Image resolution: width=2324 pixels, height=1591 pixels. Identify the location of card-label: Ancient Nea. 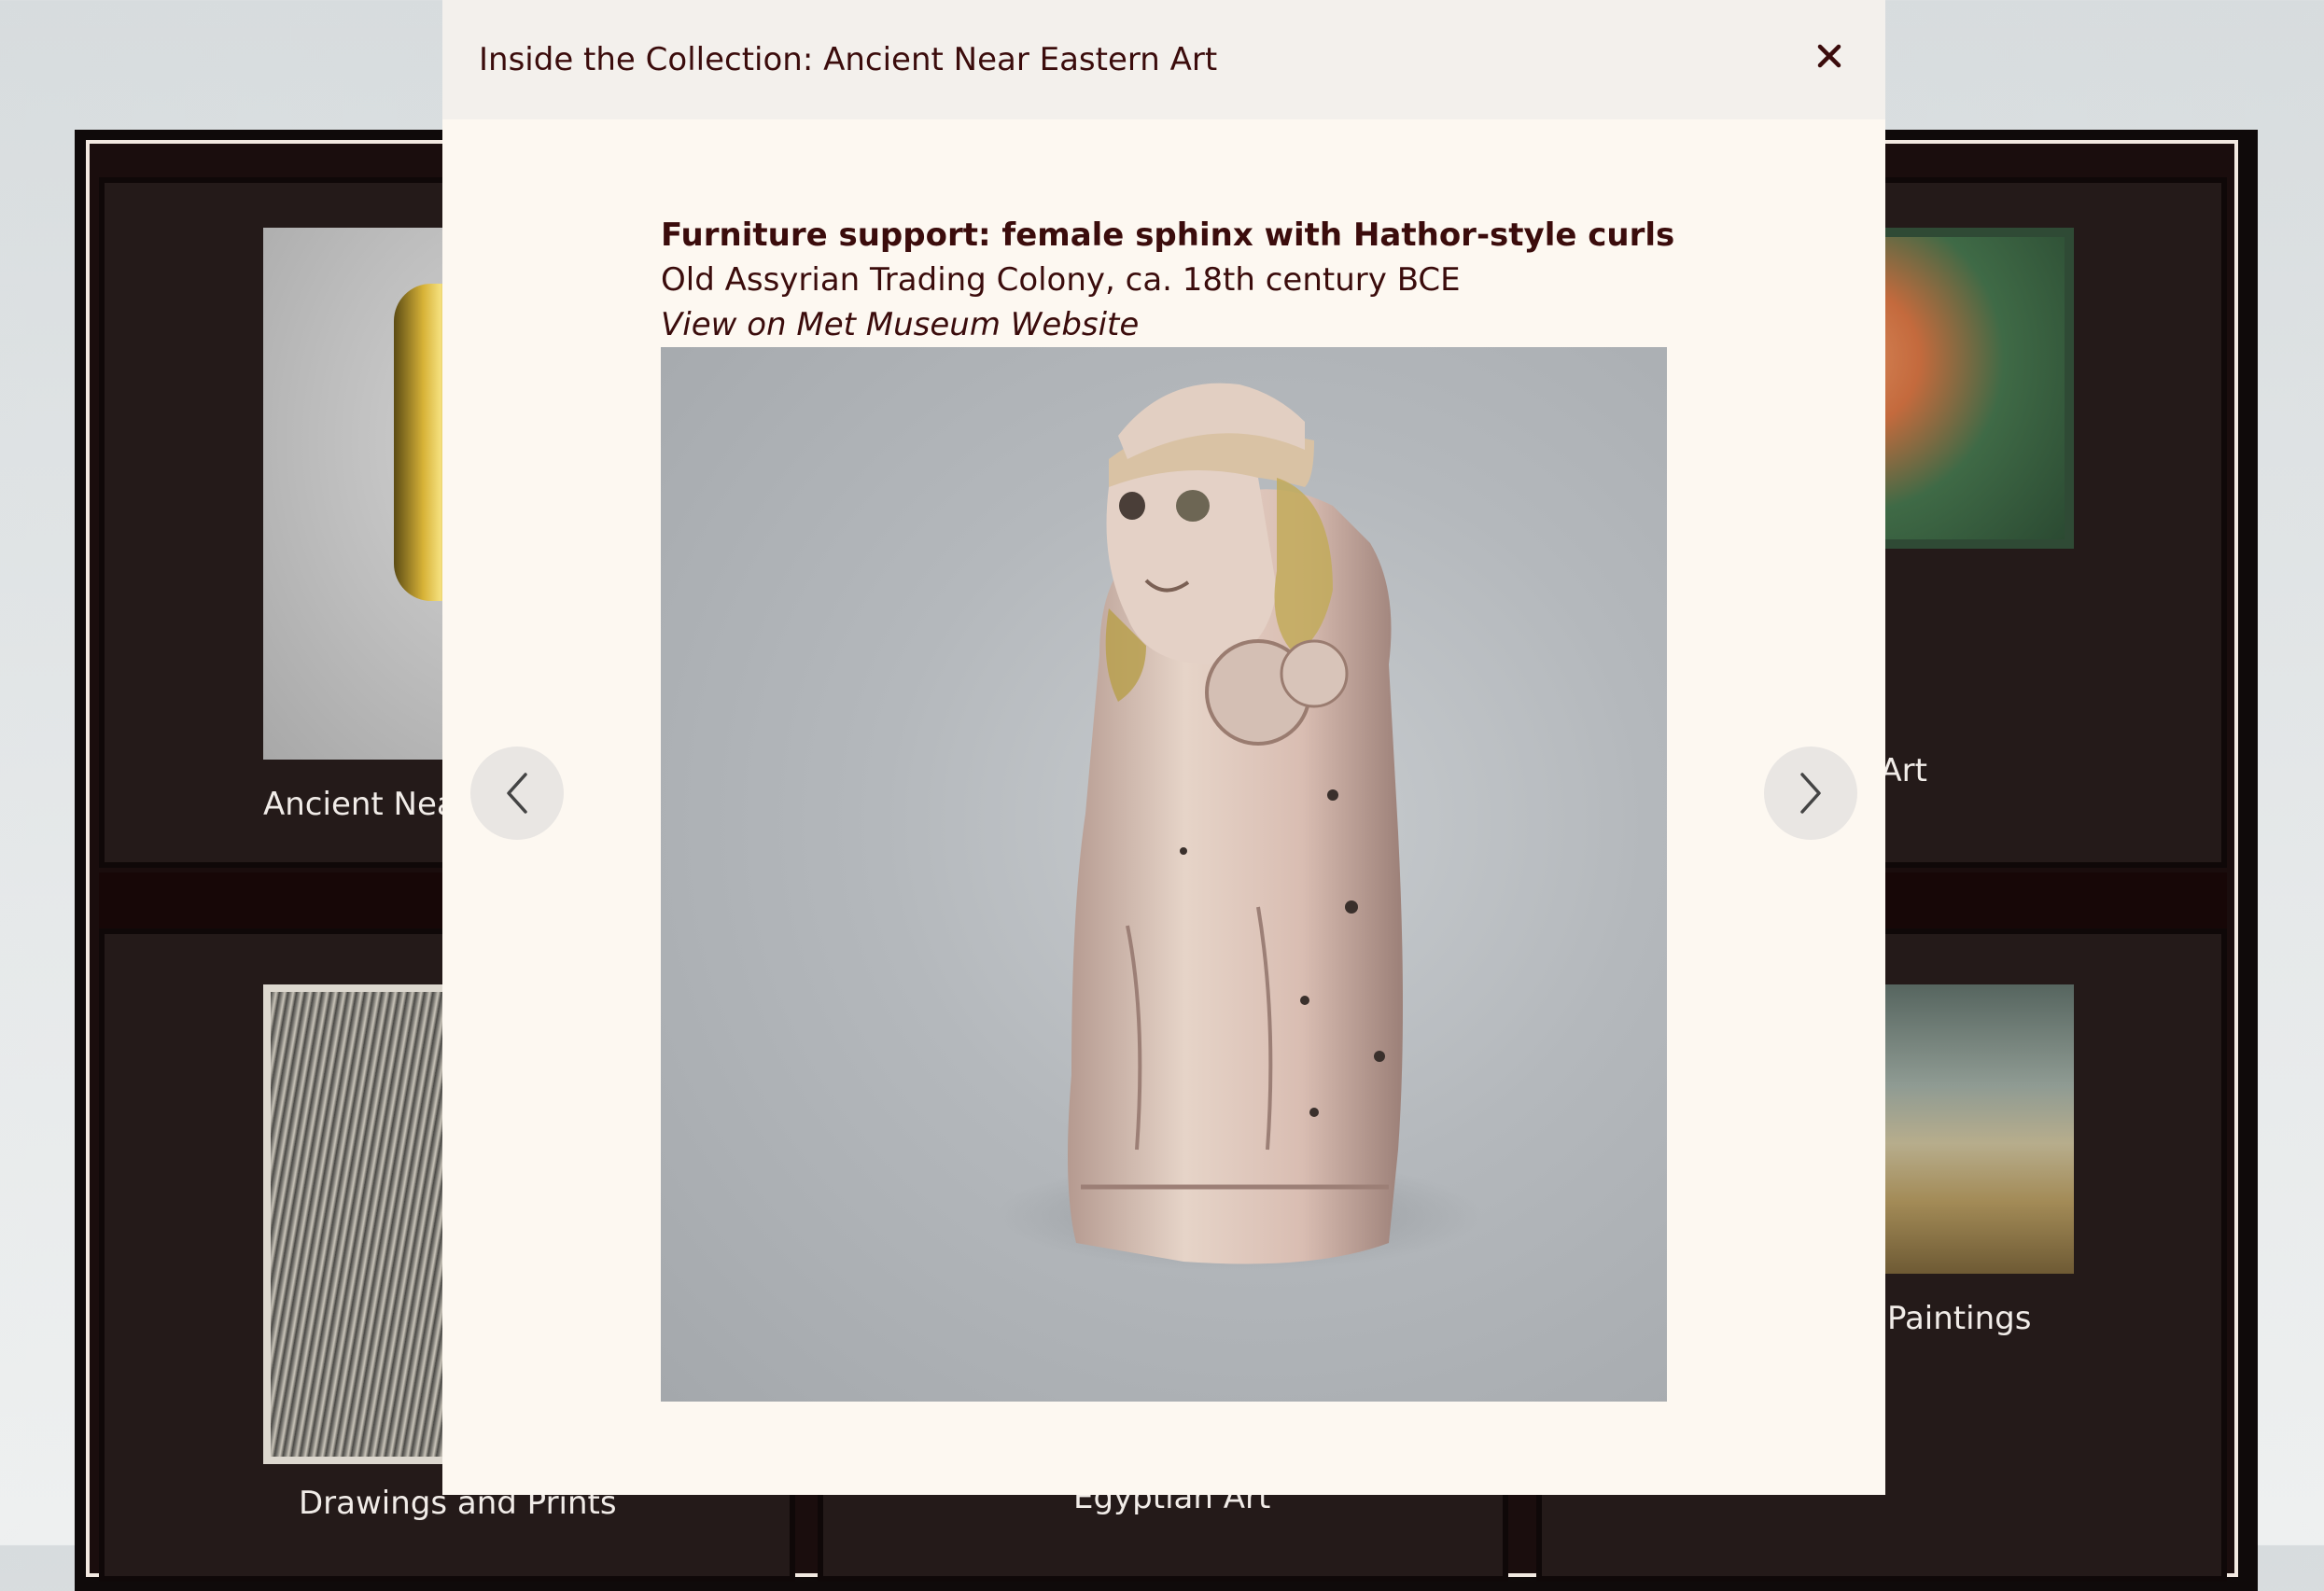
(359, 804).